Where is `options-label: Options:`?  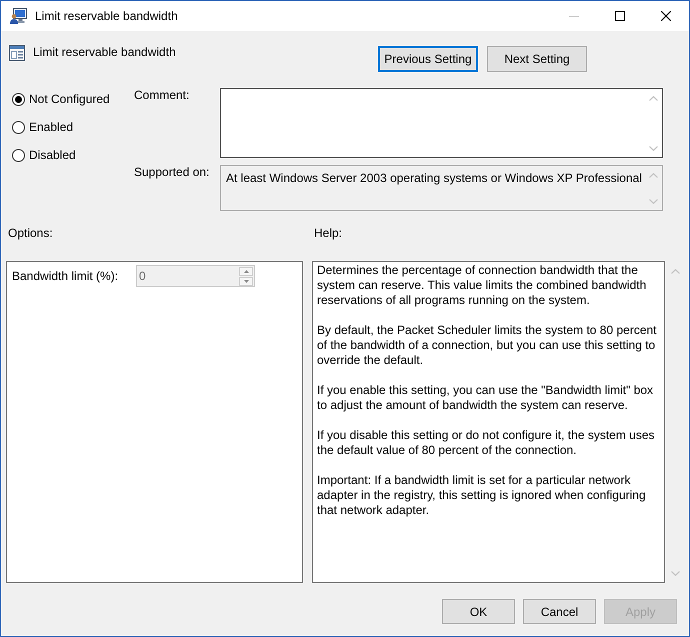
options-label: Options: is located at coordinates (30, 233).